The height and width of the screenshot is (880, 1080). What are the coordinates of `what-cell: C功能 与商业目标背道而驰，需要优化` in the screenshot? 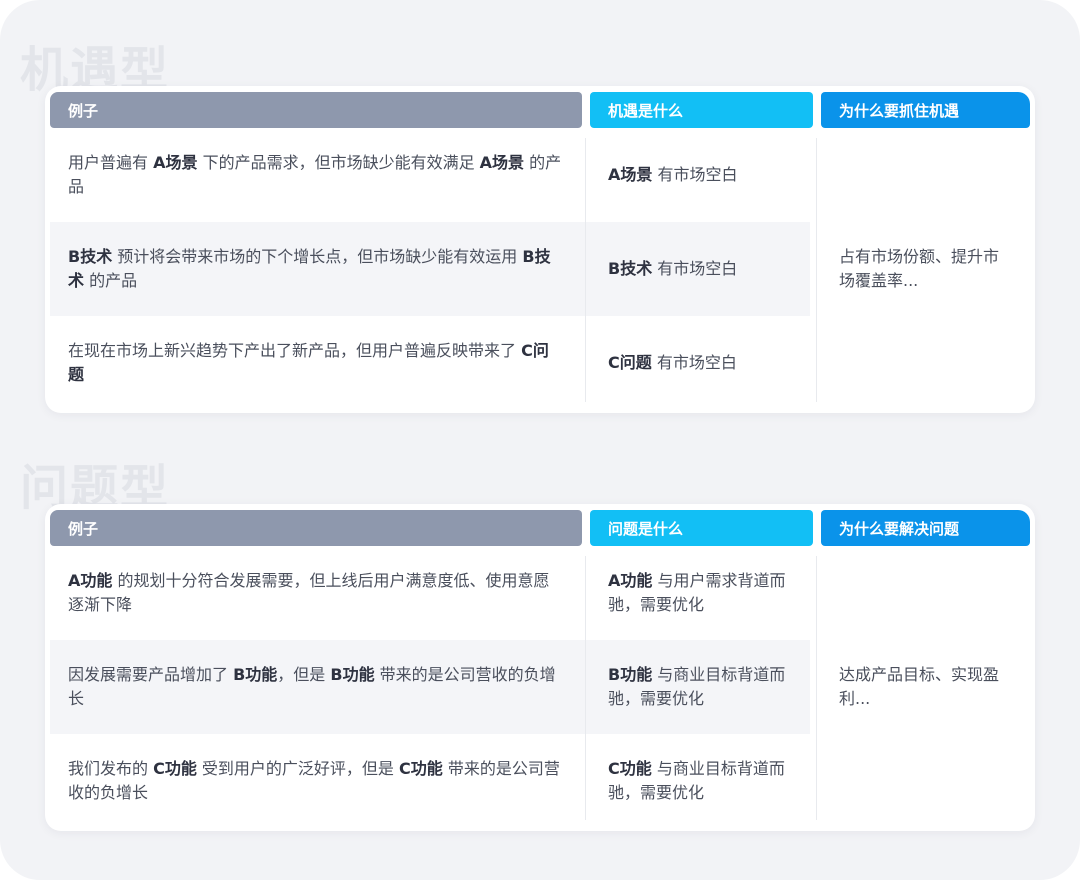 It's located at (700, 781).